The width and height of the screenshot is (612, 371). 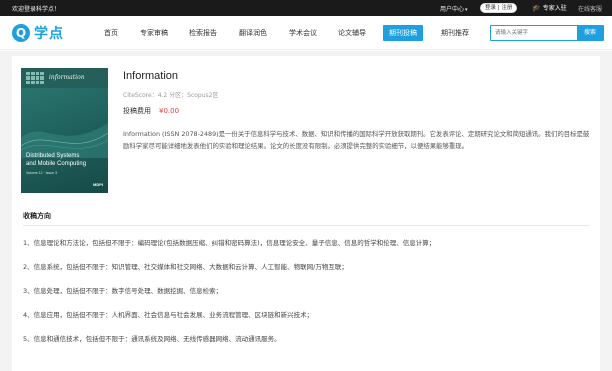 What do you see at coordinates (56, 164) in the screenshot?
I see `cover-title-line2: and Mobile Computing` at bounding box center [56, 164].